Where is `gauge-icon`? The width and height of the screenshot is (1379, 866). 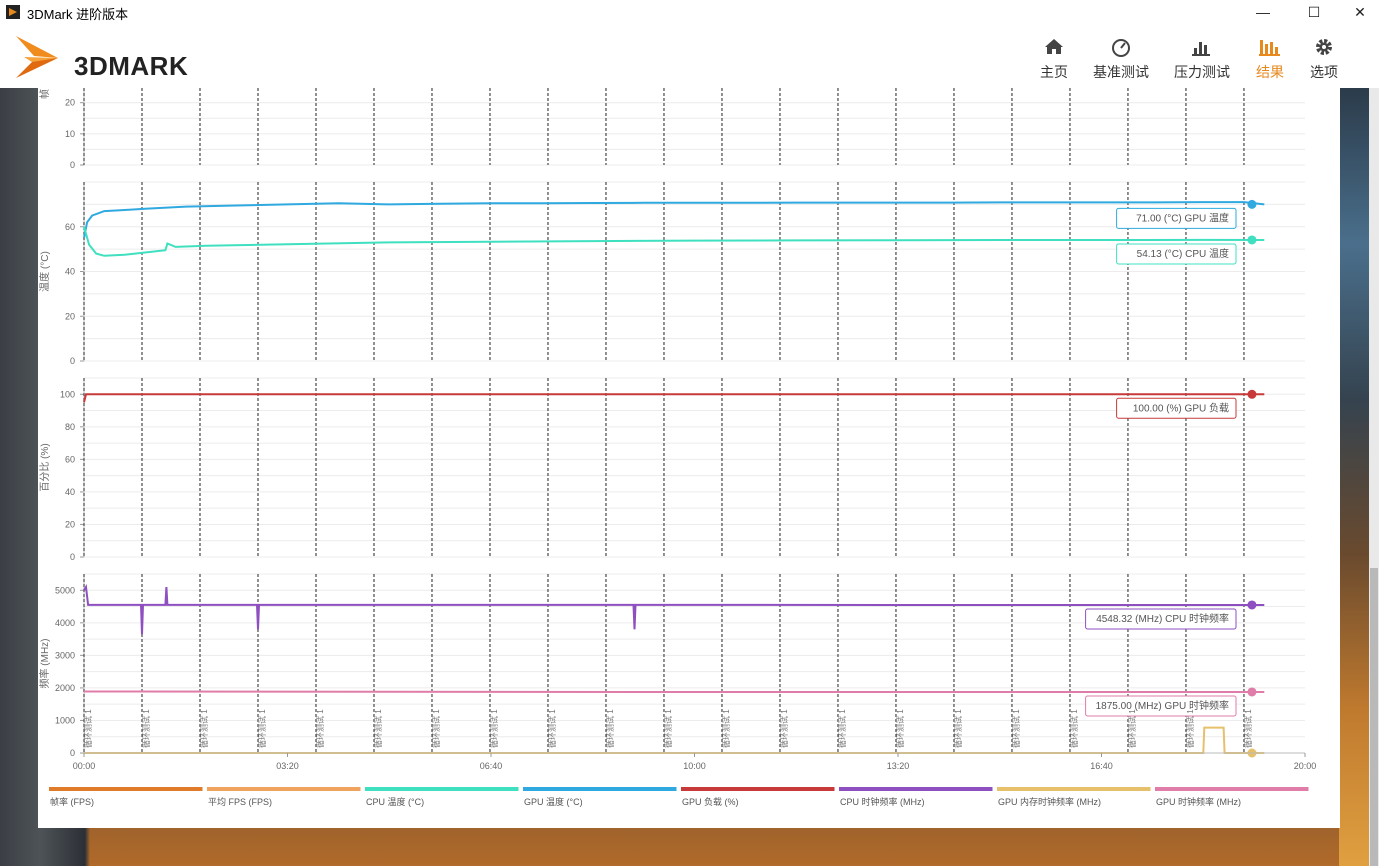
gauge-icon is located at coordinates (1121, 48).